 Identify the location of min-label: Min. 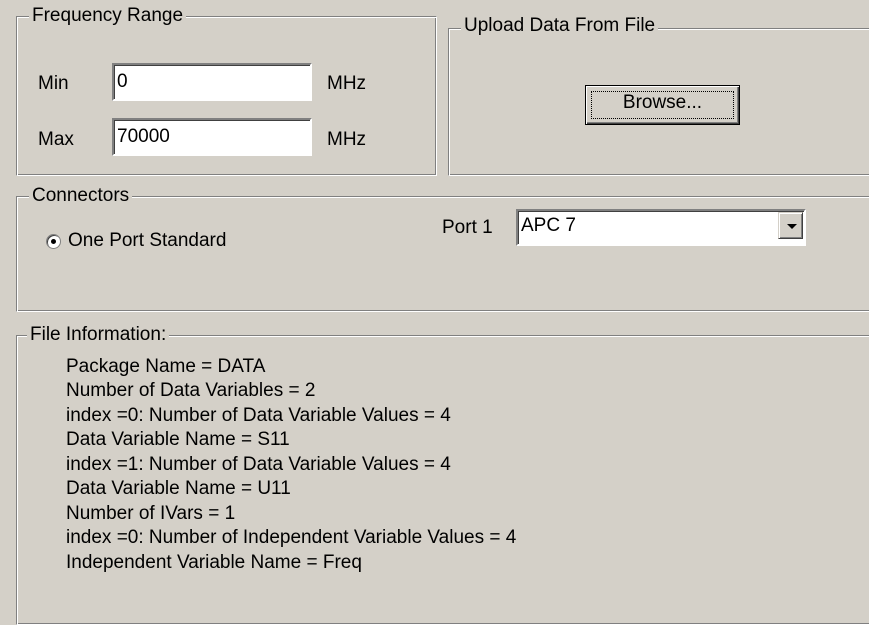
(53, 83).